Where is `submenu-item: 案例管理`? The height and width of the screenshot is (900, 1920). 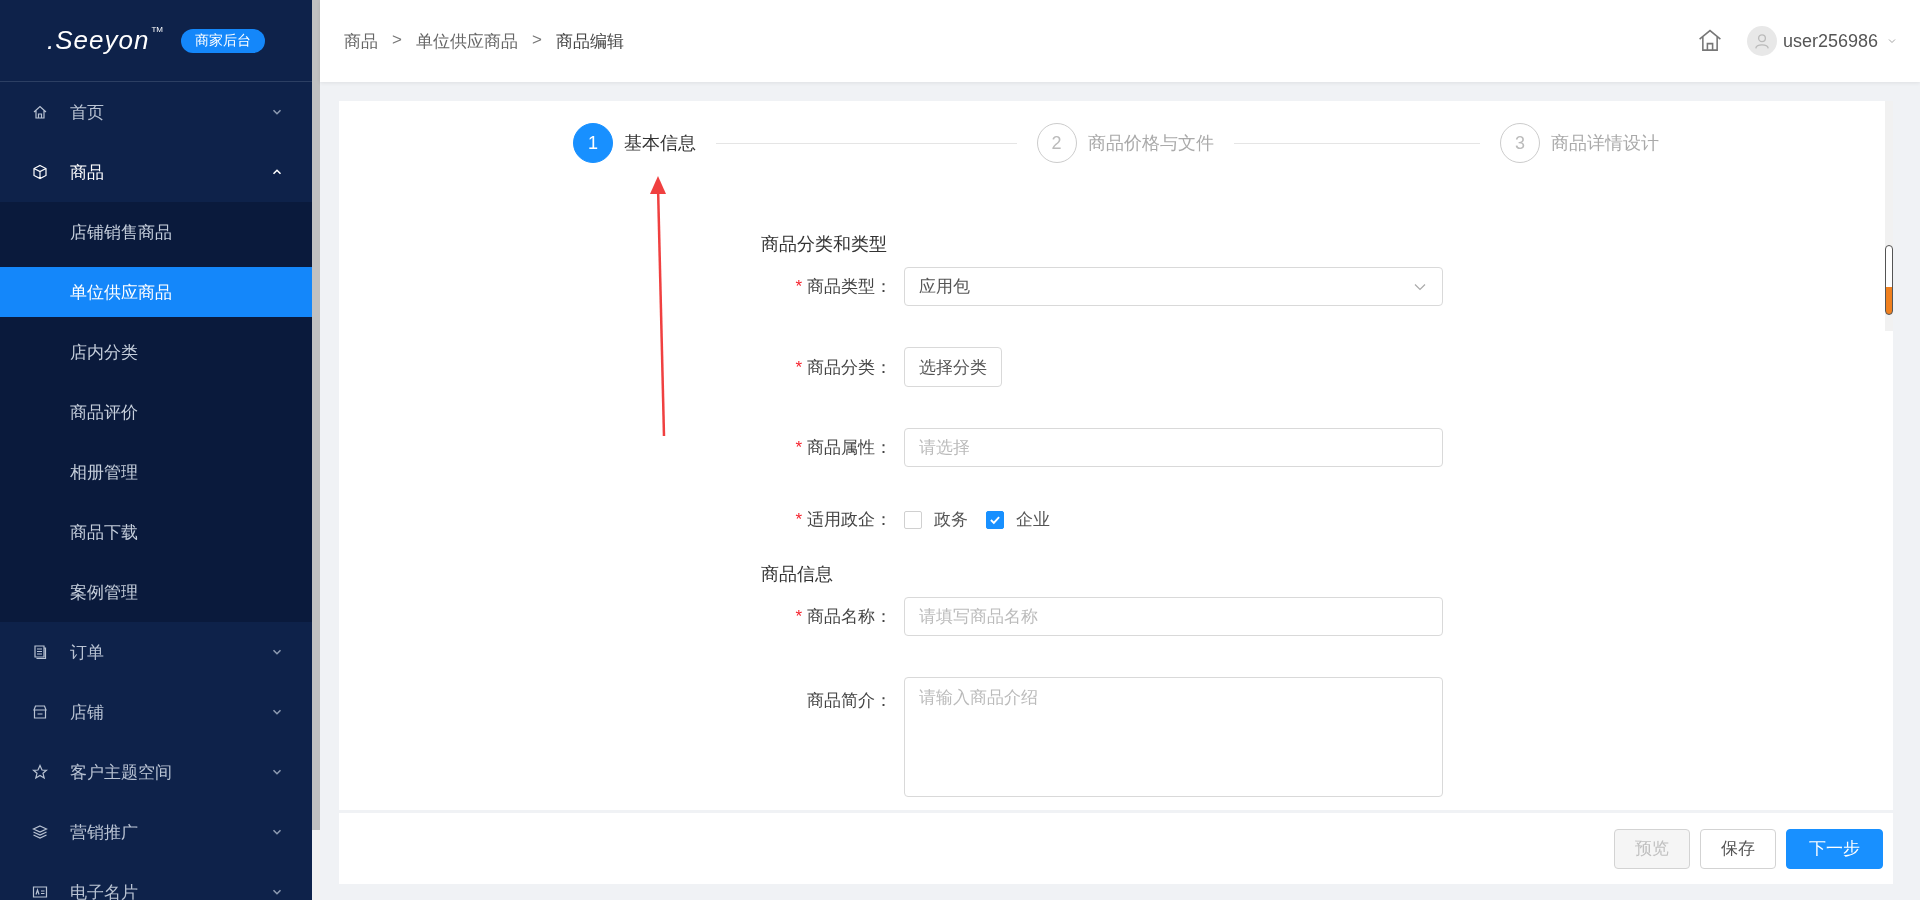 submenu-item: 案例管理 is located at coordinates (156, 592).